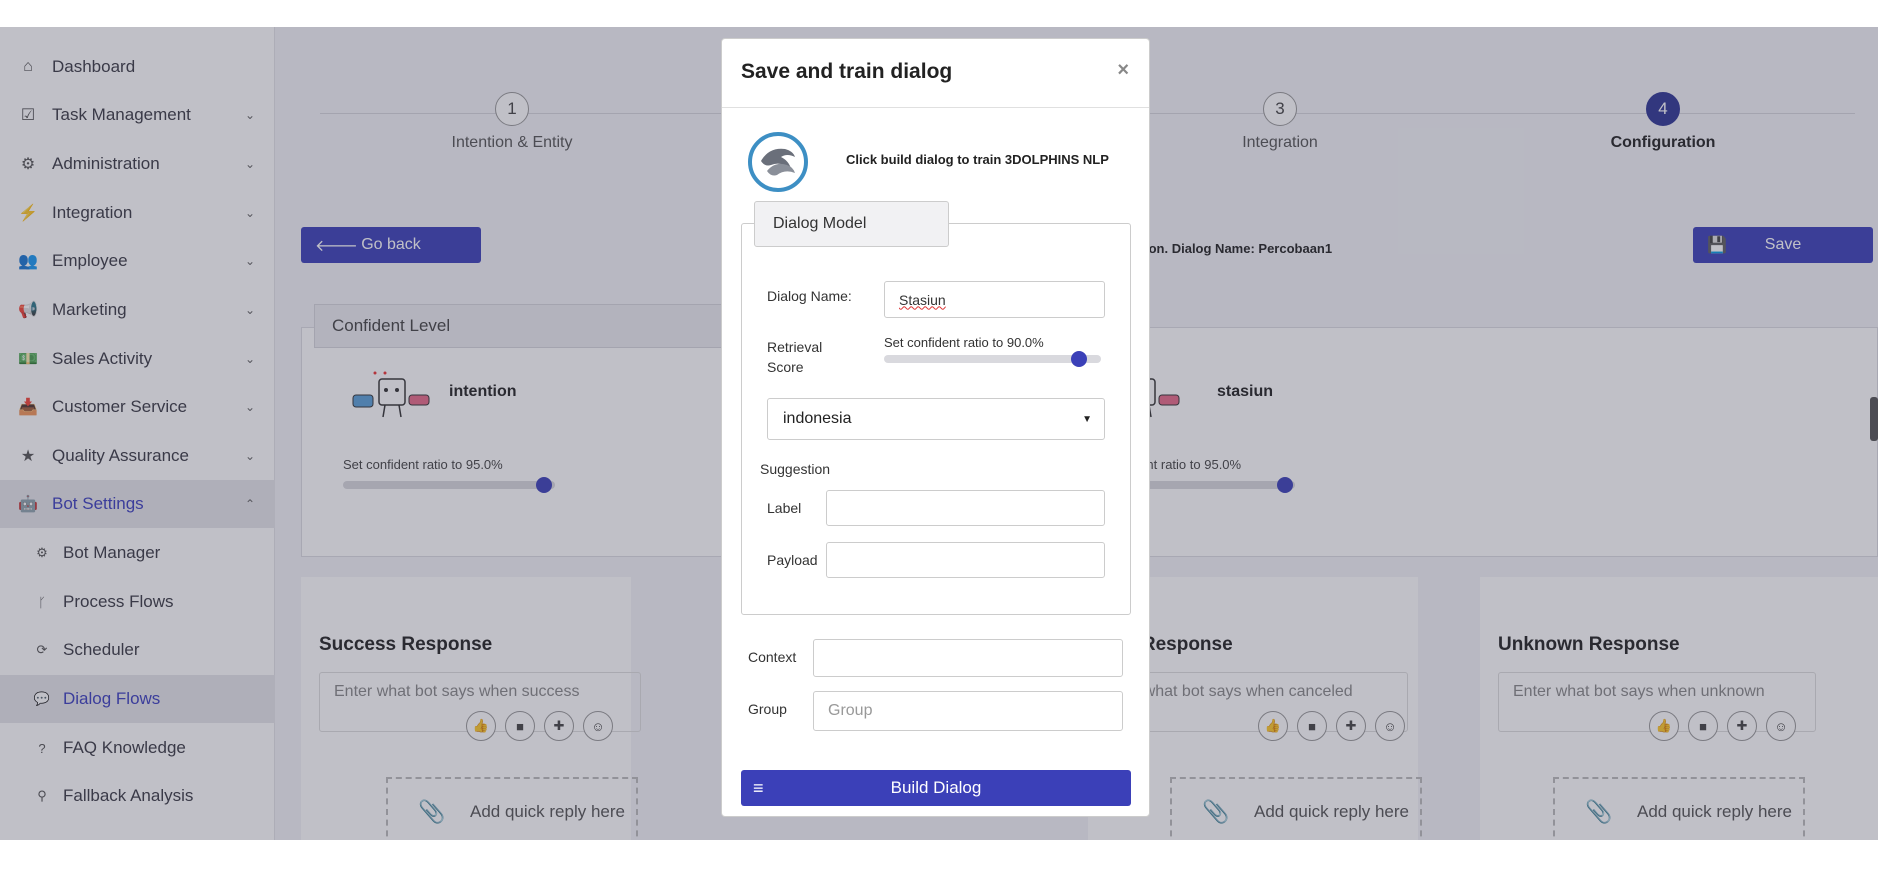 The width and height of the screenshot is (1878, 883). What do you see at coordinates (1123, 70) in the screenshot?
I see `close-icon: ×` at bounding box center [1123, 70].